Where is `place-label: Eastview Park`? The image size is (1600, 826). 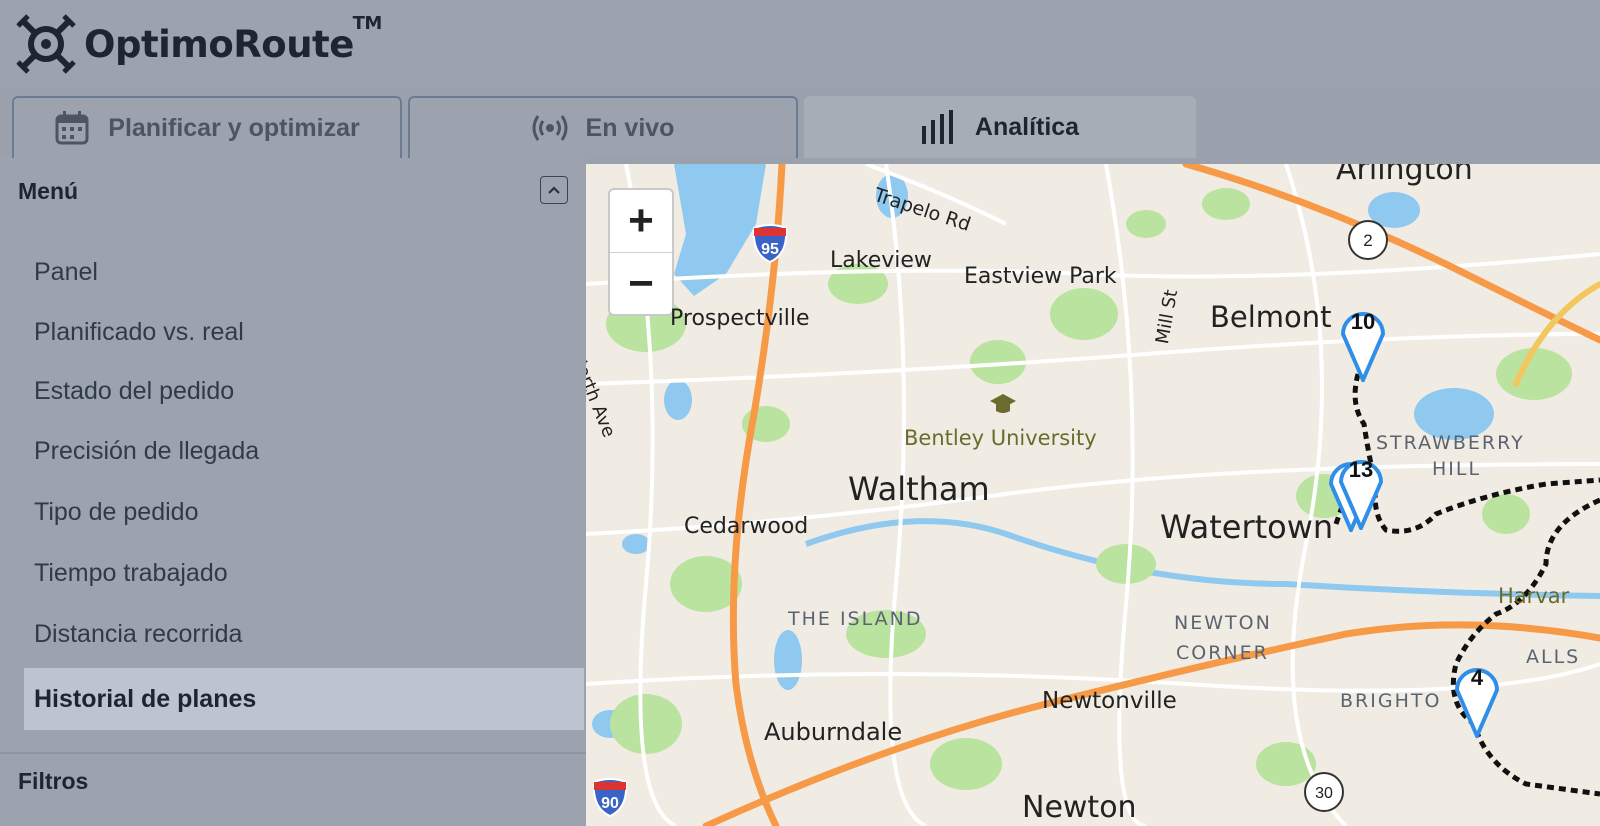 place-label: Eastview Park is located at coordinates (1040, 276).